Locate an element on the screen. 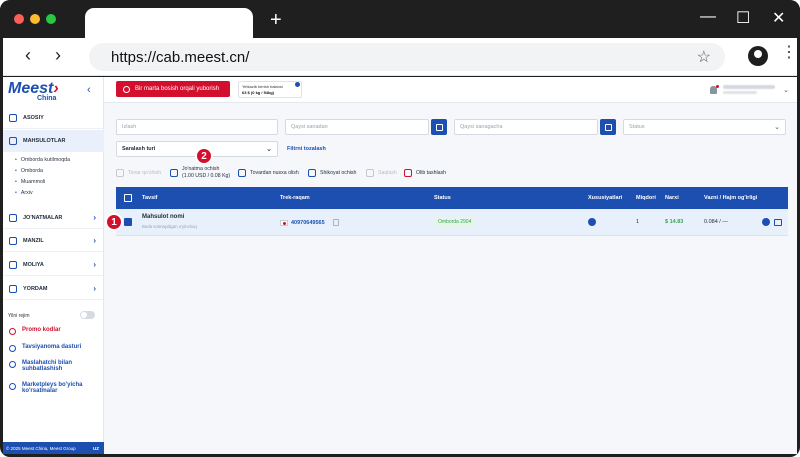 This screenshot has height=457, width=800. date-from-input: Qaysi sanadan is located at coordinates (357, 127).